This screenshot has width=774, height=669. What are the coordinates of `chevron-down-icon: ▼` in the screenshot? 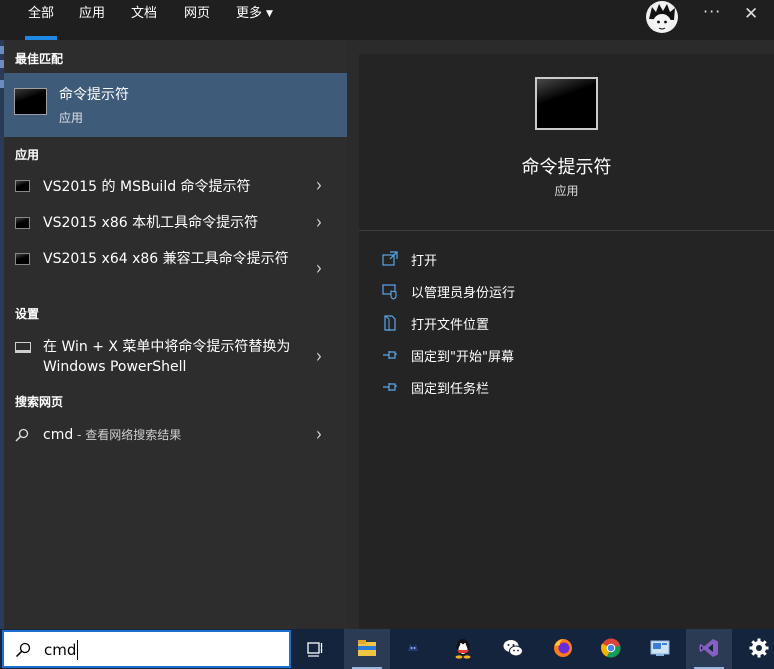 It's located at (269, 14).